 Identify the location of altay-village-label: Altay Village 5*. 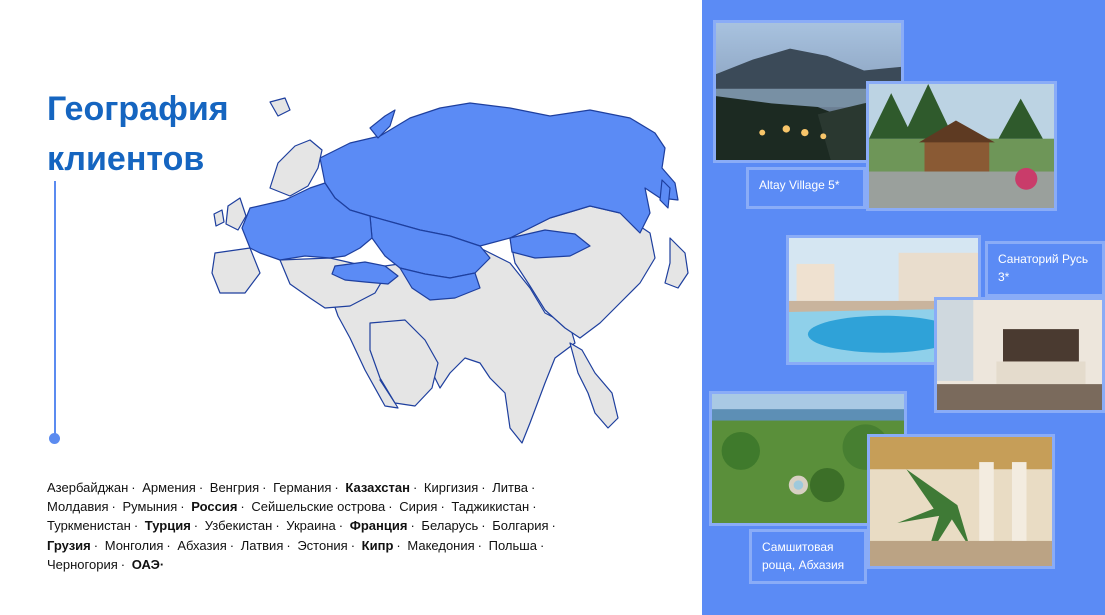
(806, 188).